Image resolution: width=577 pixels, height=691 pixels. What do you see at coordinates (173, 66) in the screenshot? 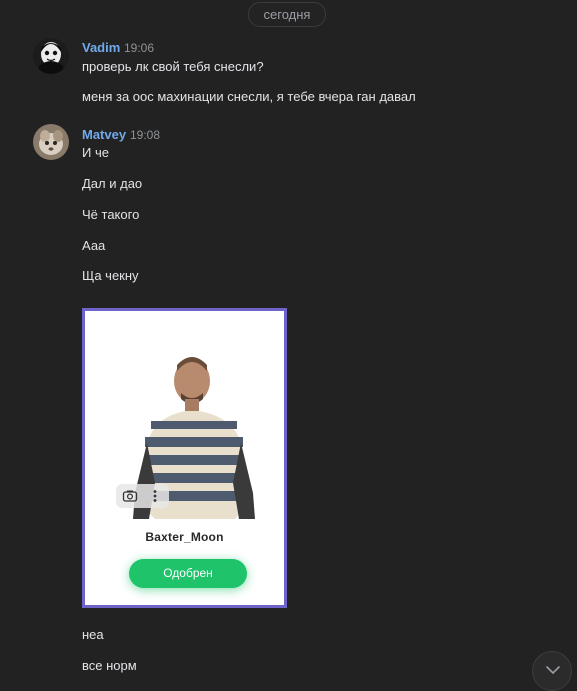
I see `message-text: проверь лк свой тебя снесли?` at bounding box center [173, 66].